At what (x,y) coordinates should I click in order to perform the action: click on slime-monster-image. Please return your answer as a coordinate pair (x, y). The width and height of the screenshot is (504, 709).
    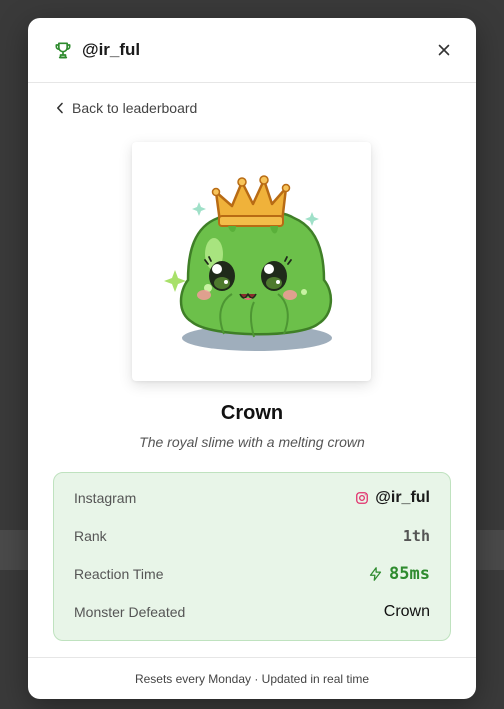
    Looking at the image, I should click on (248, 263).